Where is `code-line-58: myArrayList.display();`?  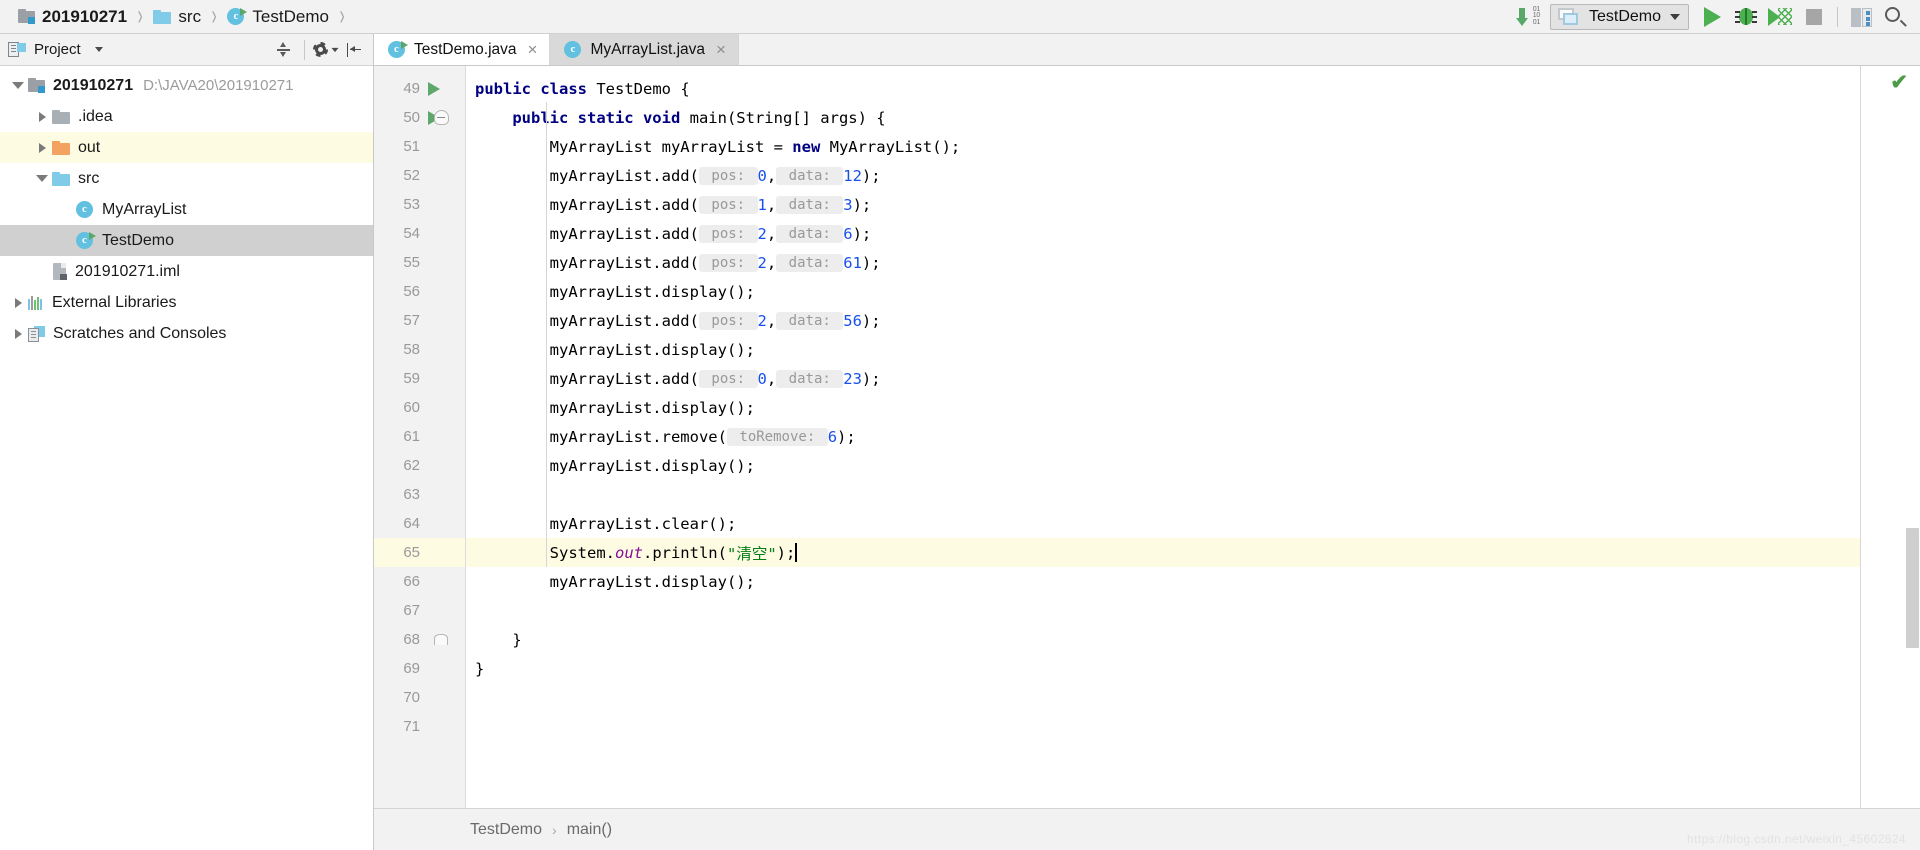 code-line-58: myArrayList.display(); is located at coordinates (1163, 349).